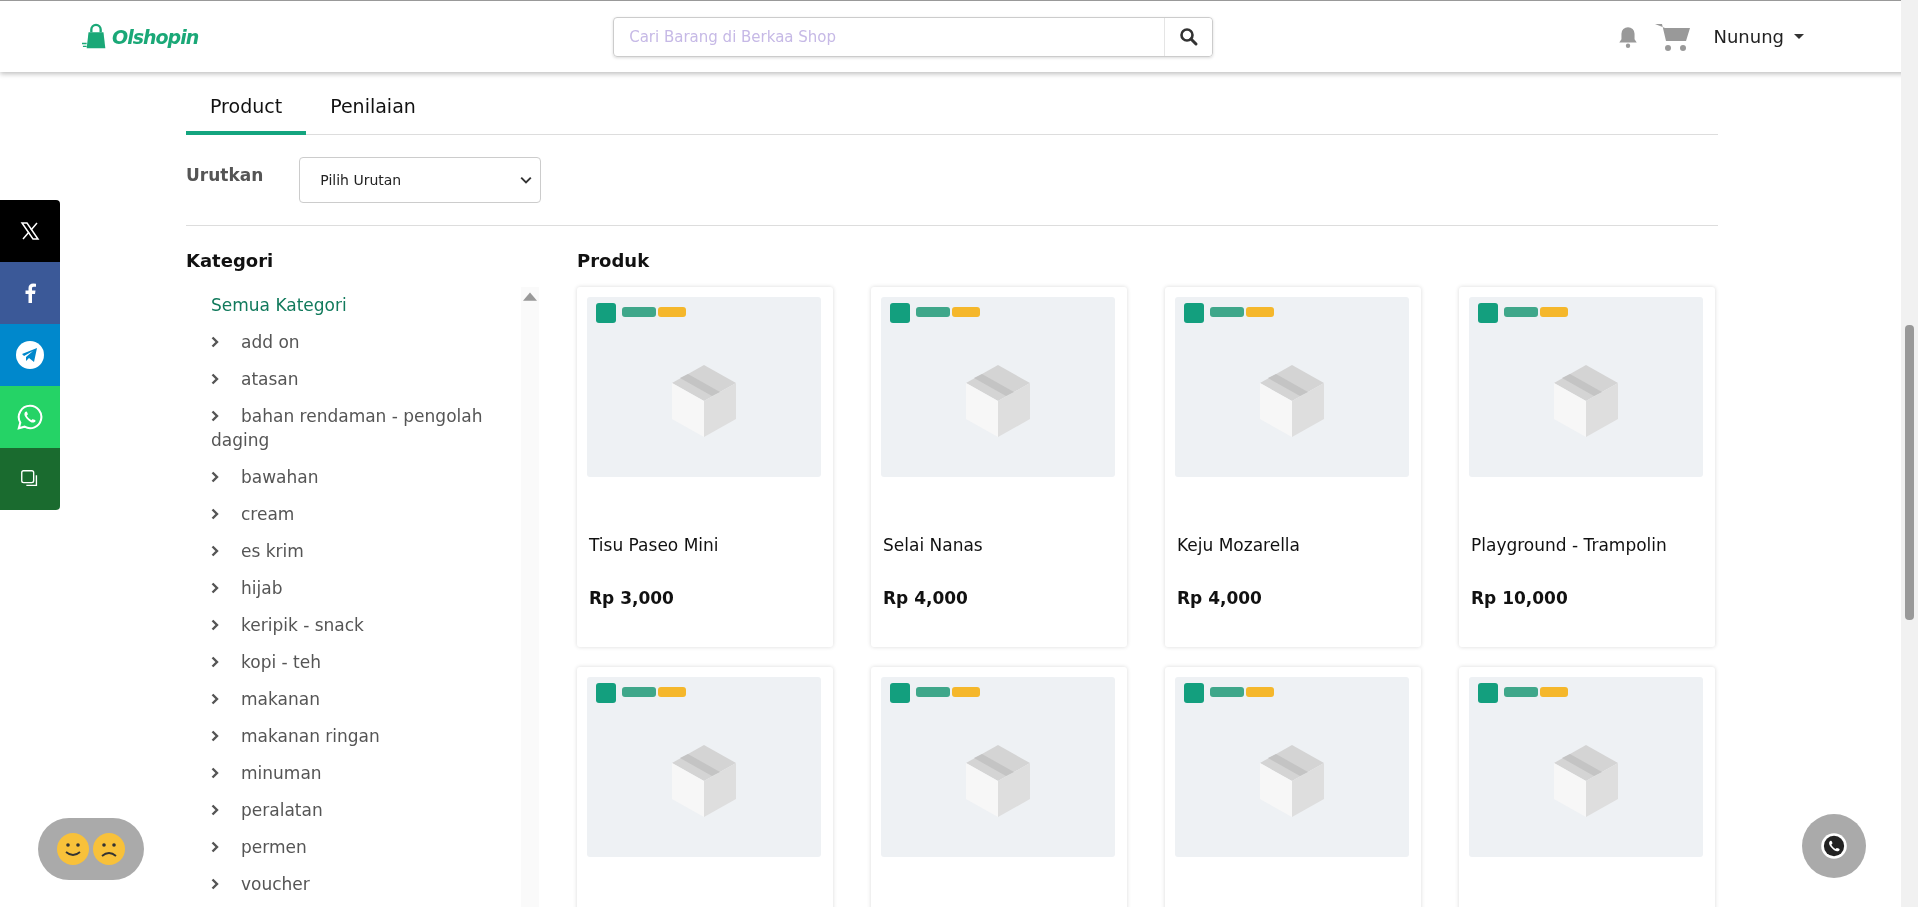 The image size is (1918, 907). I want to click on category-item: makanan, so click(366, 699).